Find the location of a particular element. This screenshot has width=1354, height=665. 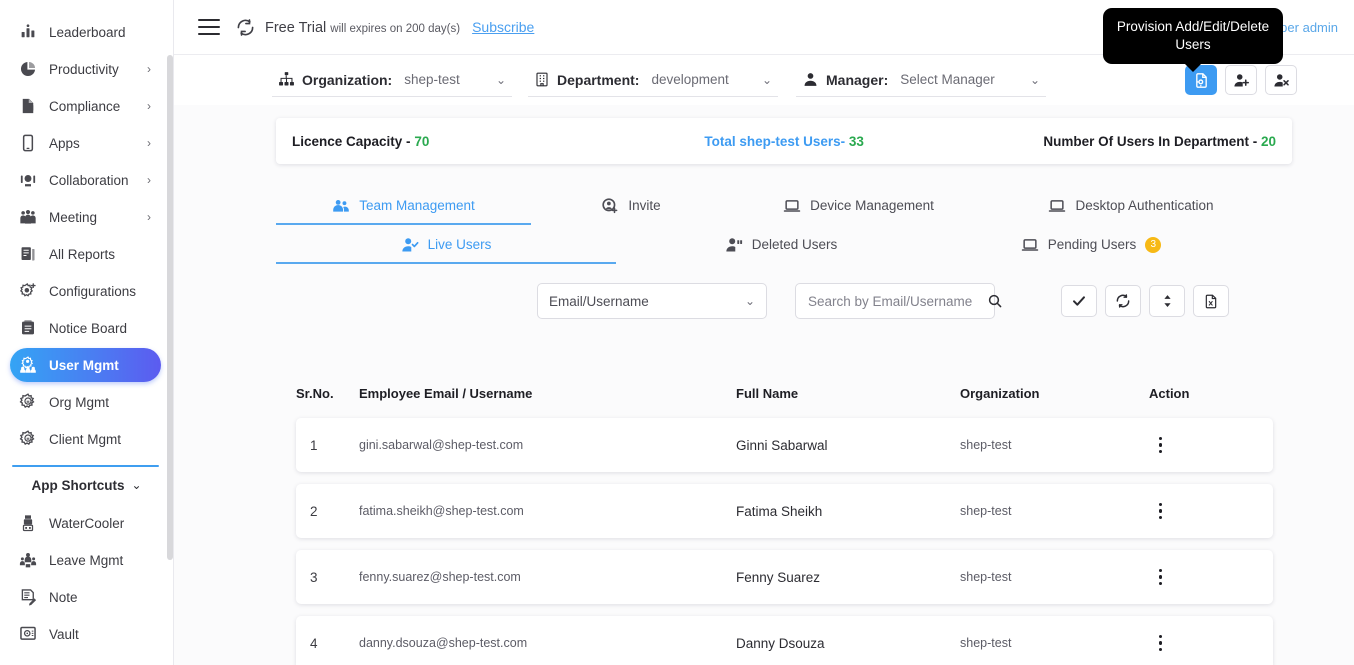

search-input is located at coordinates (896, 301).